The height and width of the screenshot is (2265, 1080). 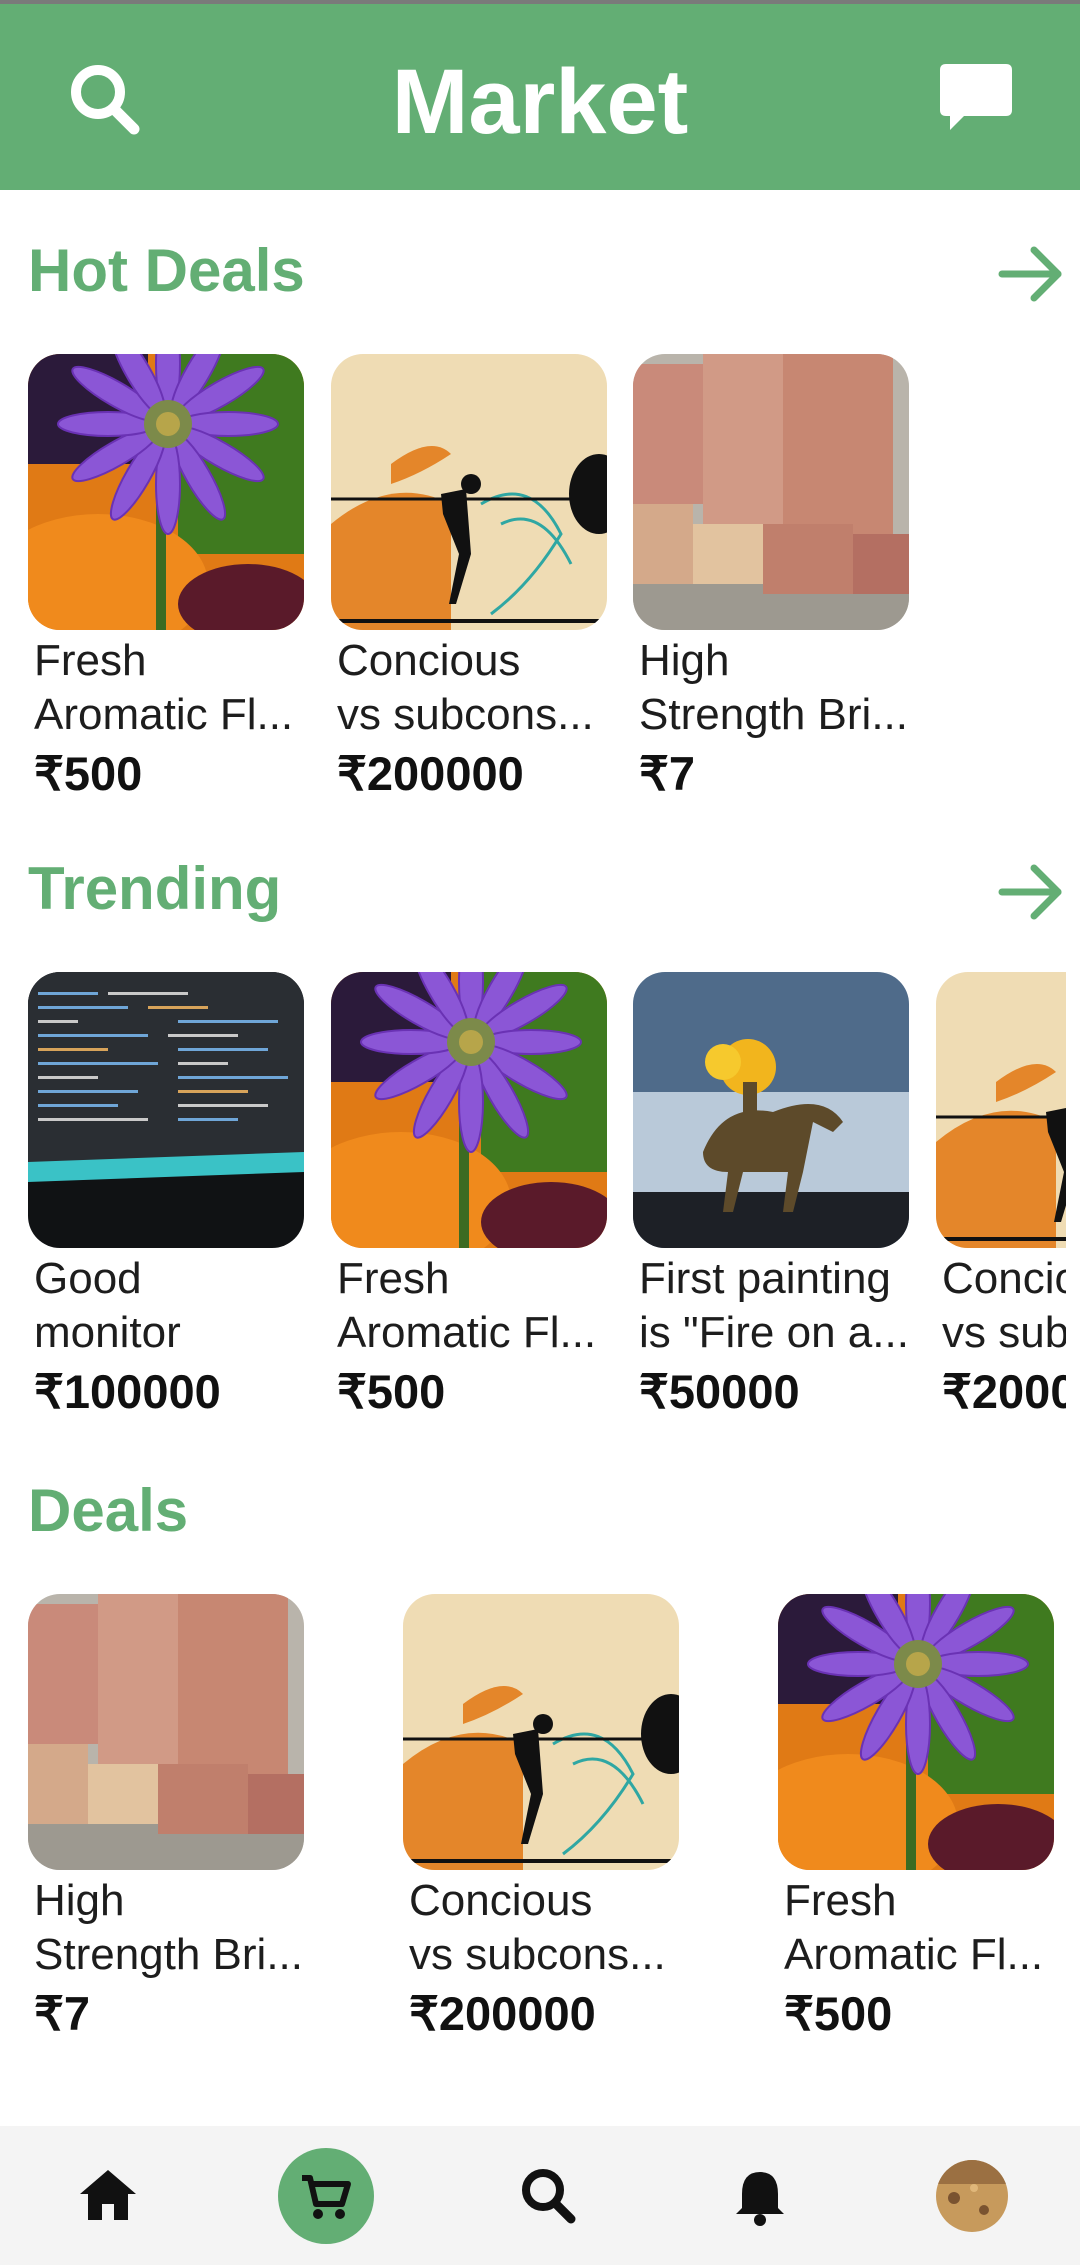 I want to click on section-title: Hot Deals, so click(x=166, y=270).